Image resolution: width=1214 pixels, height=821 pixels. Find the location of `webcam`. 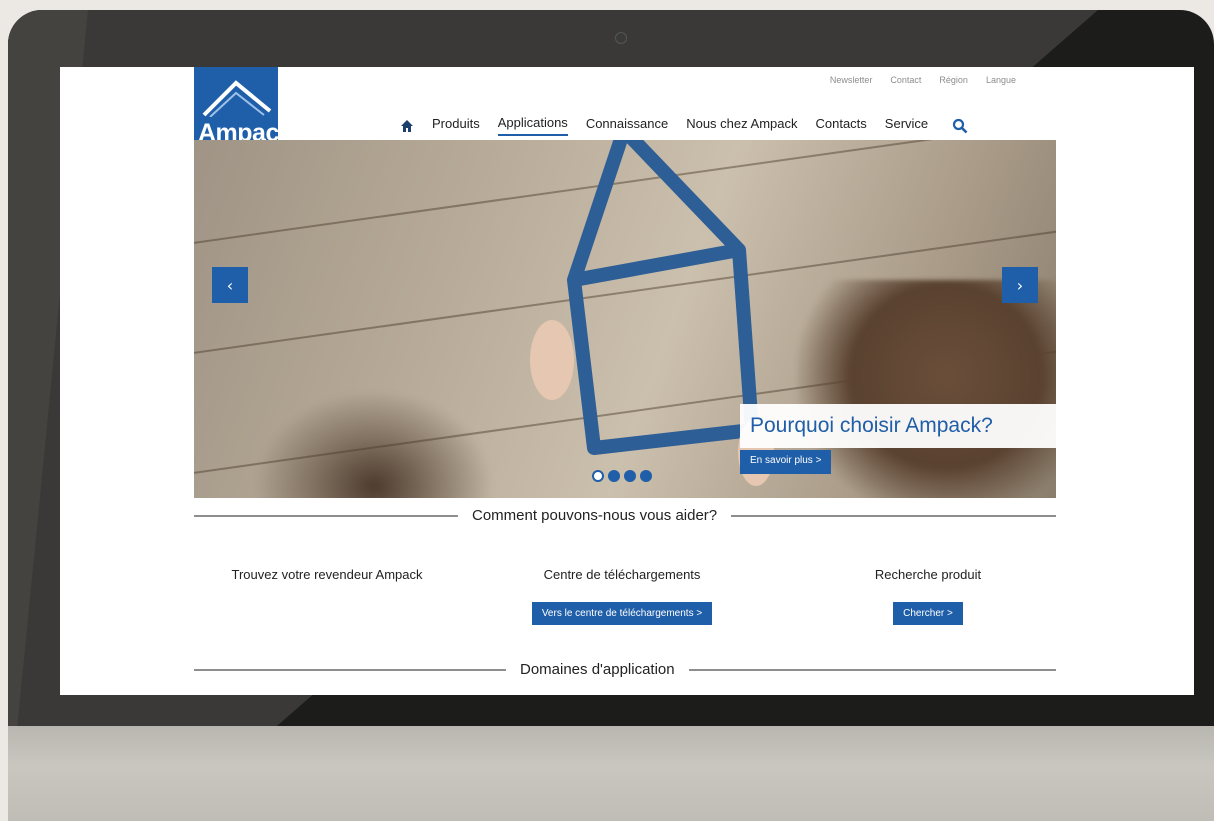

webcam is located at coordinates (621, 38).